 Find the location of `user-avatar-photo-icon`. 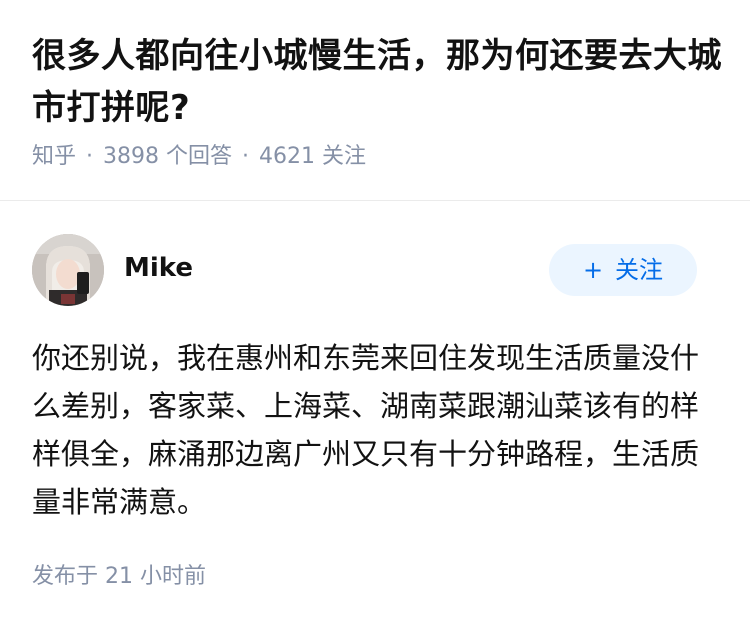

user-avatar-photo-icon is located at coordinates (68, 270).